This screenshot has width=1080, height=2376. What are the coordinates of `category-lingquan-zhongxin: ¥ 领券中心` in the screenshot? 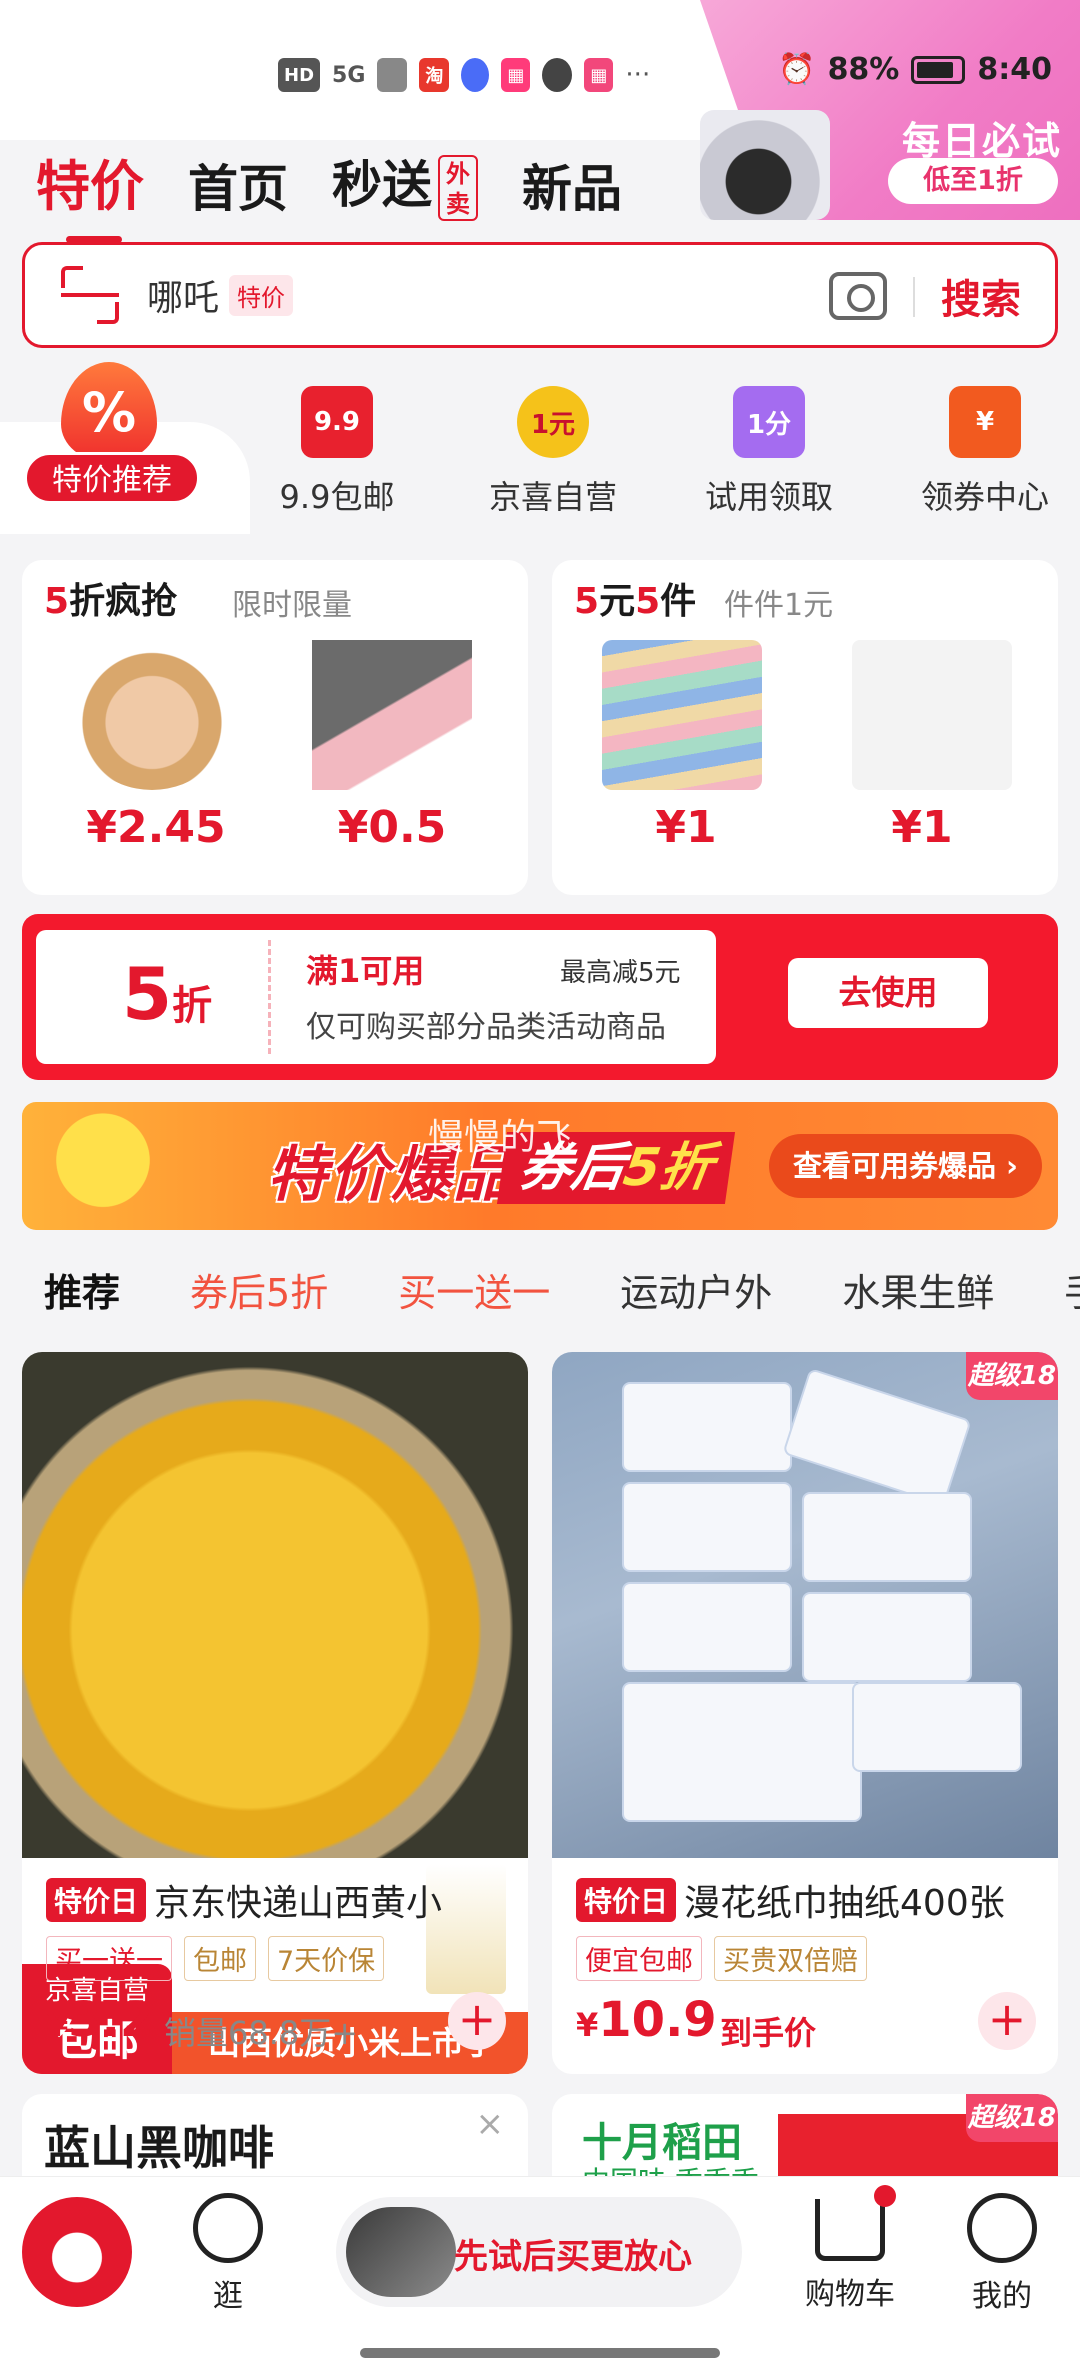 It's located at (985, 440).